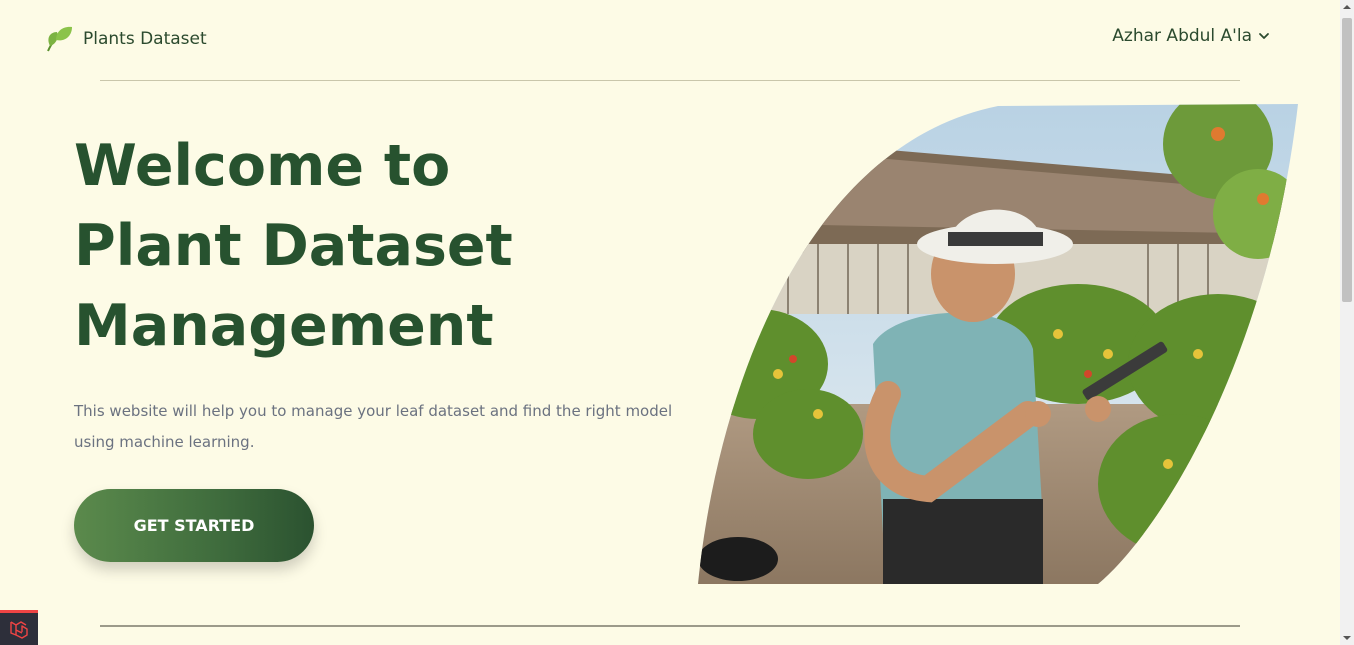 This screenshot has height=645, width=1354. What do you see at coordinates (1347, 322) in the screenshot?
I see `page-scrollbar` at bounding box center [1347, 322].